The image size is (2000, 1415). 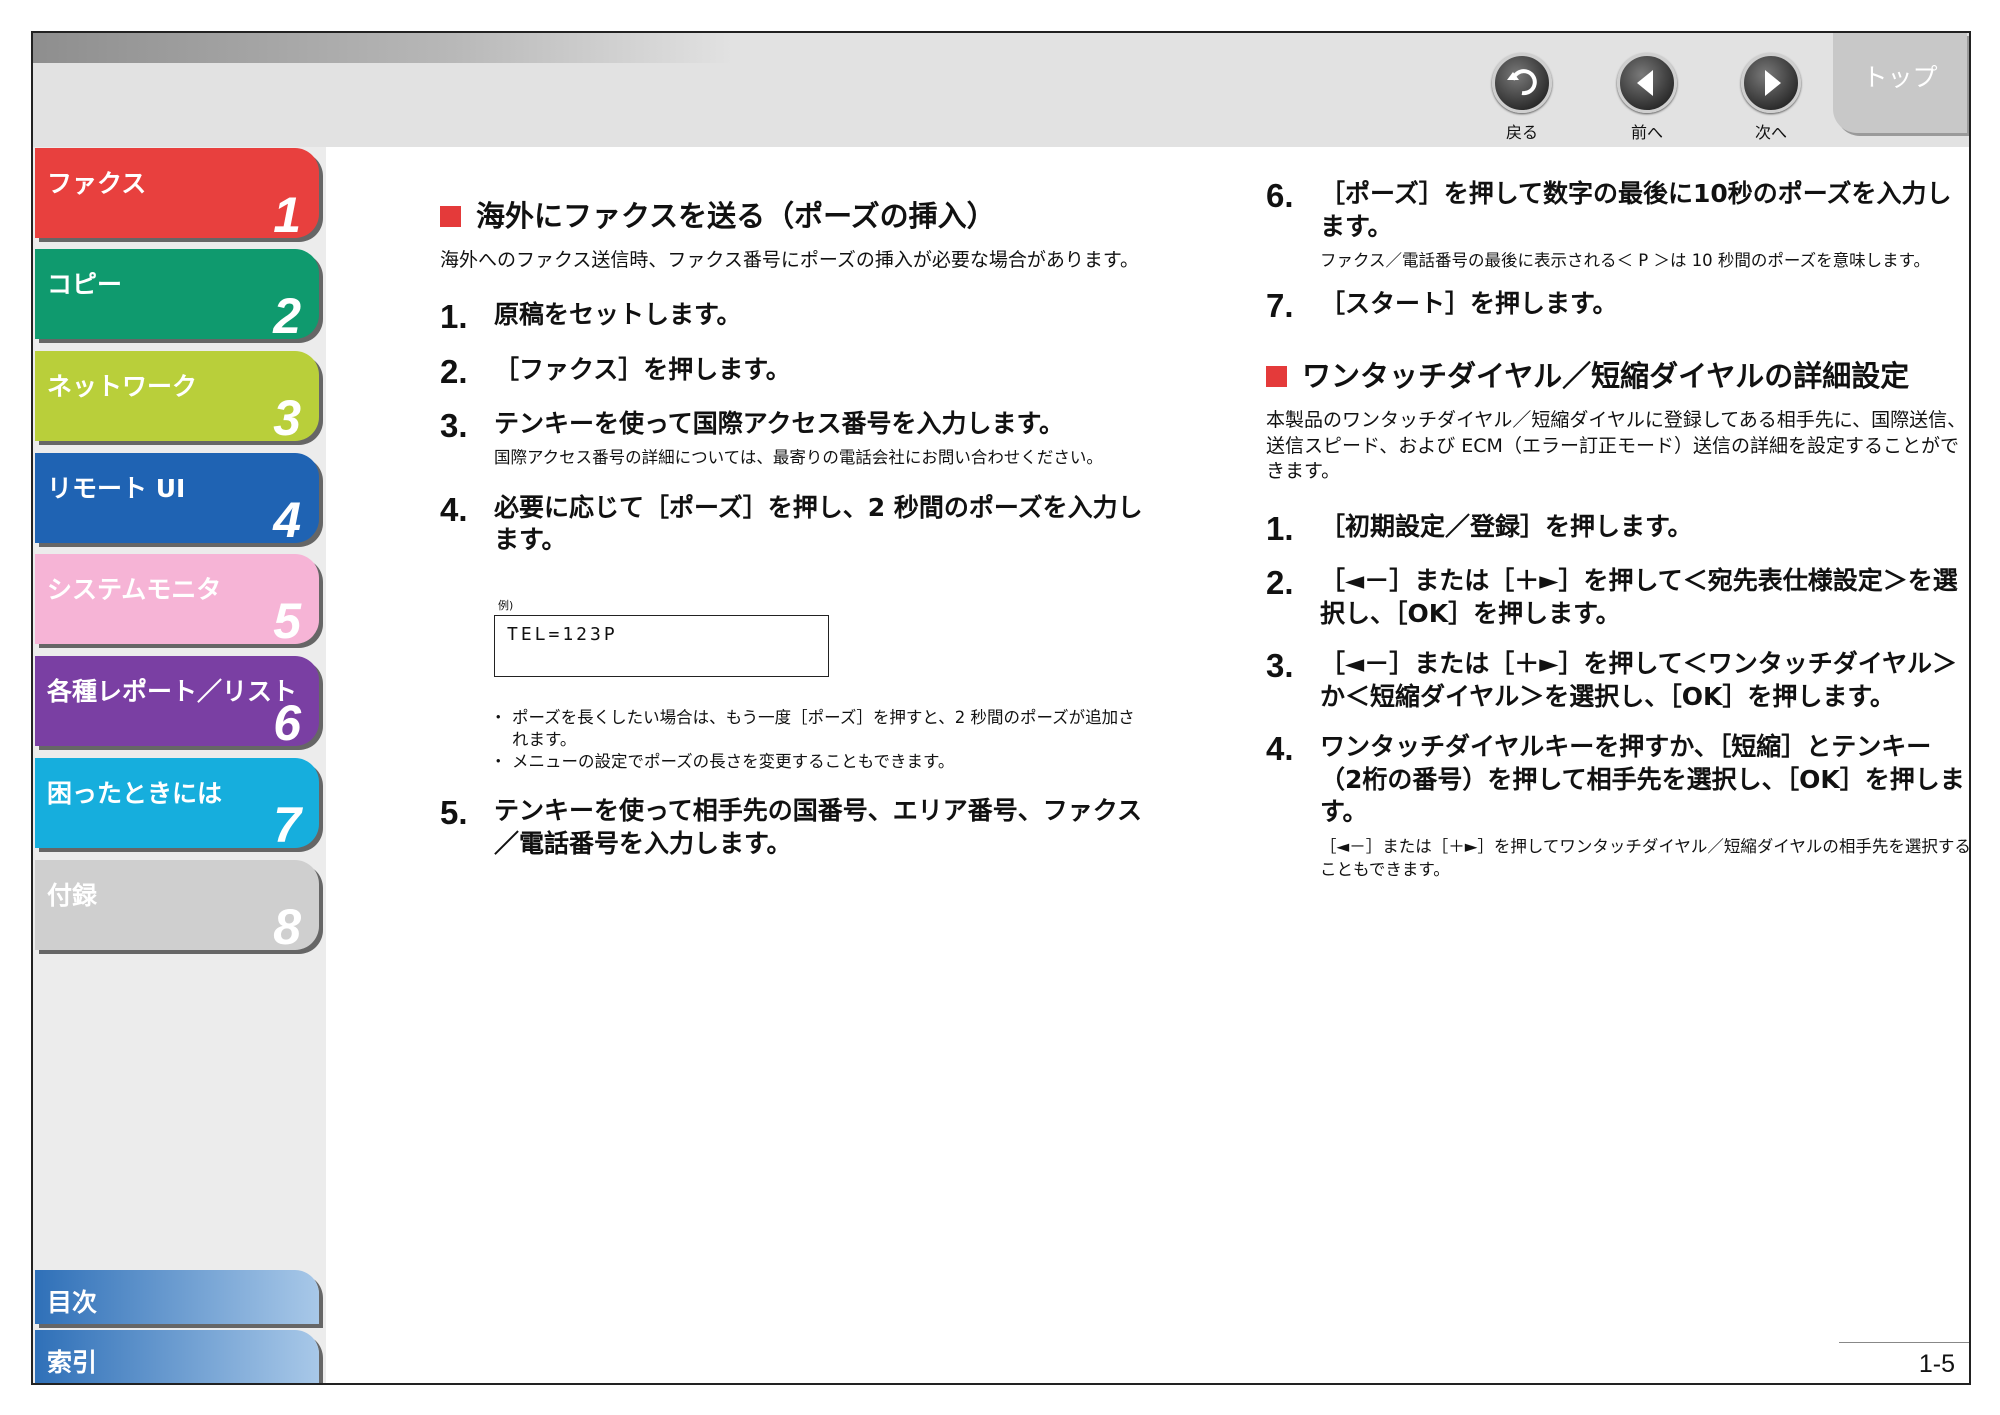 I want to click on next-button: 次へ, so click(x=1771, y=98).